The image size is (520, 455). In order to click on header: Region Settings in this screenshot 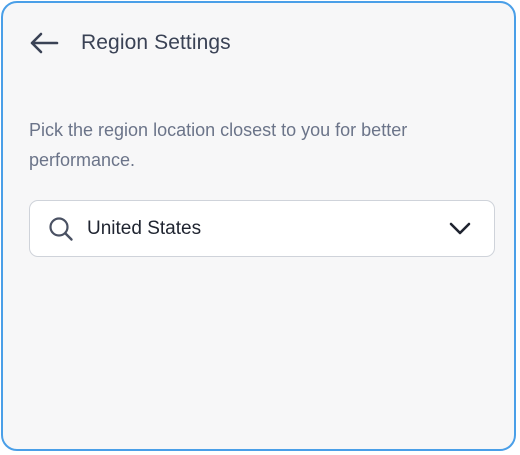, I will do `click(130, 43)`.